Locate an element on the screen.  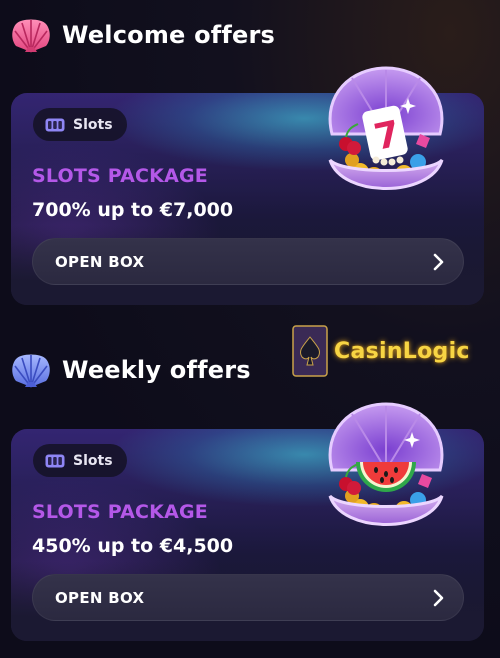
clam-prize-watermelon-icon is located at coordinates (386, 464).